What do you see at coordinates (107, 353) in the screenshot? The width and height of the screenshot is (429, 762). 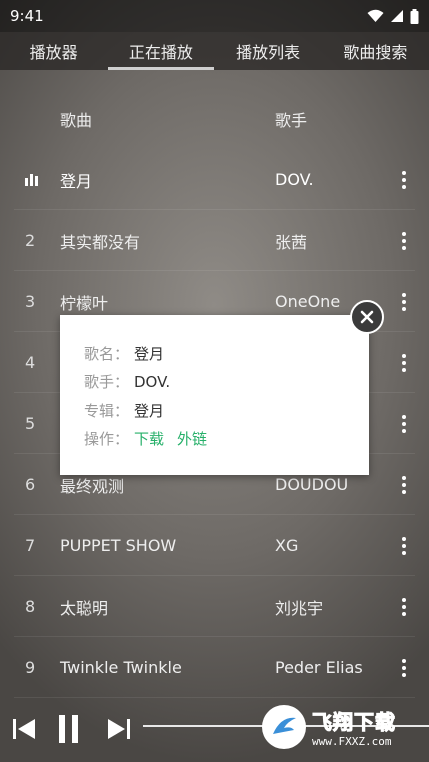 I see `popup-song-name-label: 歌名：` at bounding box center [107, 353].